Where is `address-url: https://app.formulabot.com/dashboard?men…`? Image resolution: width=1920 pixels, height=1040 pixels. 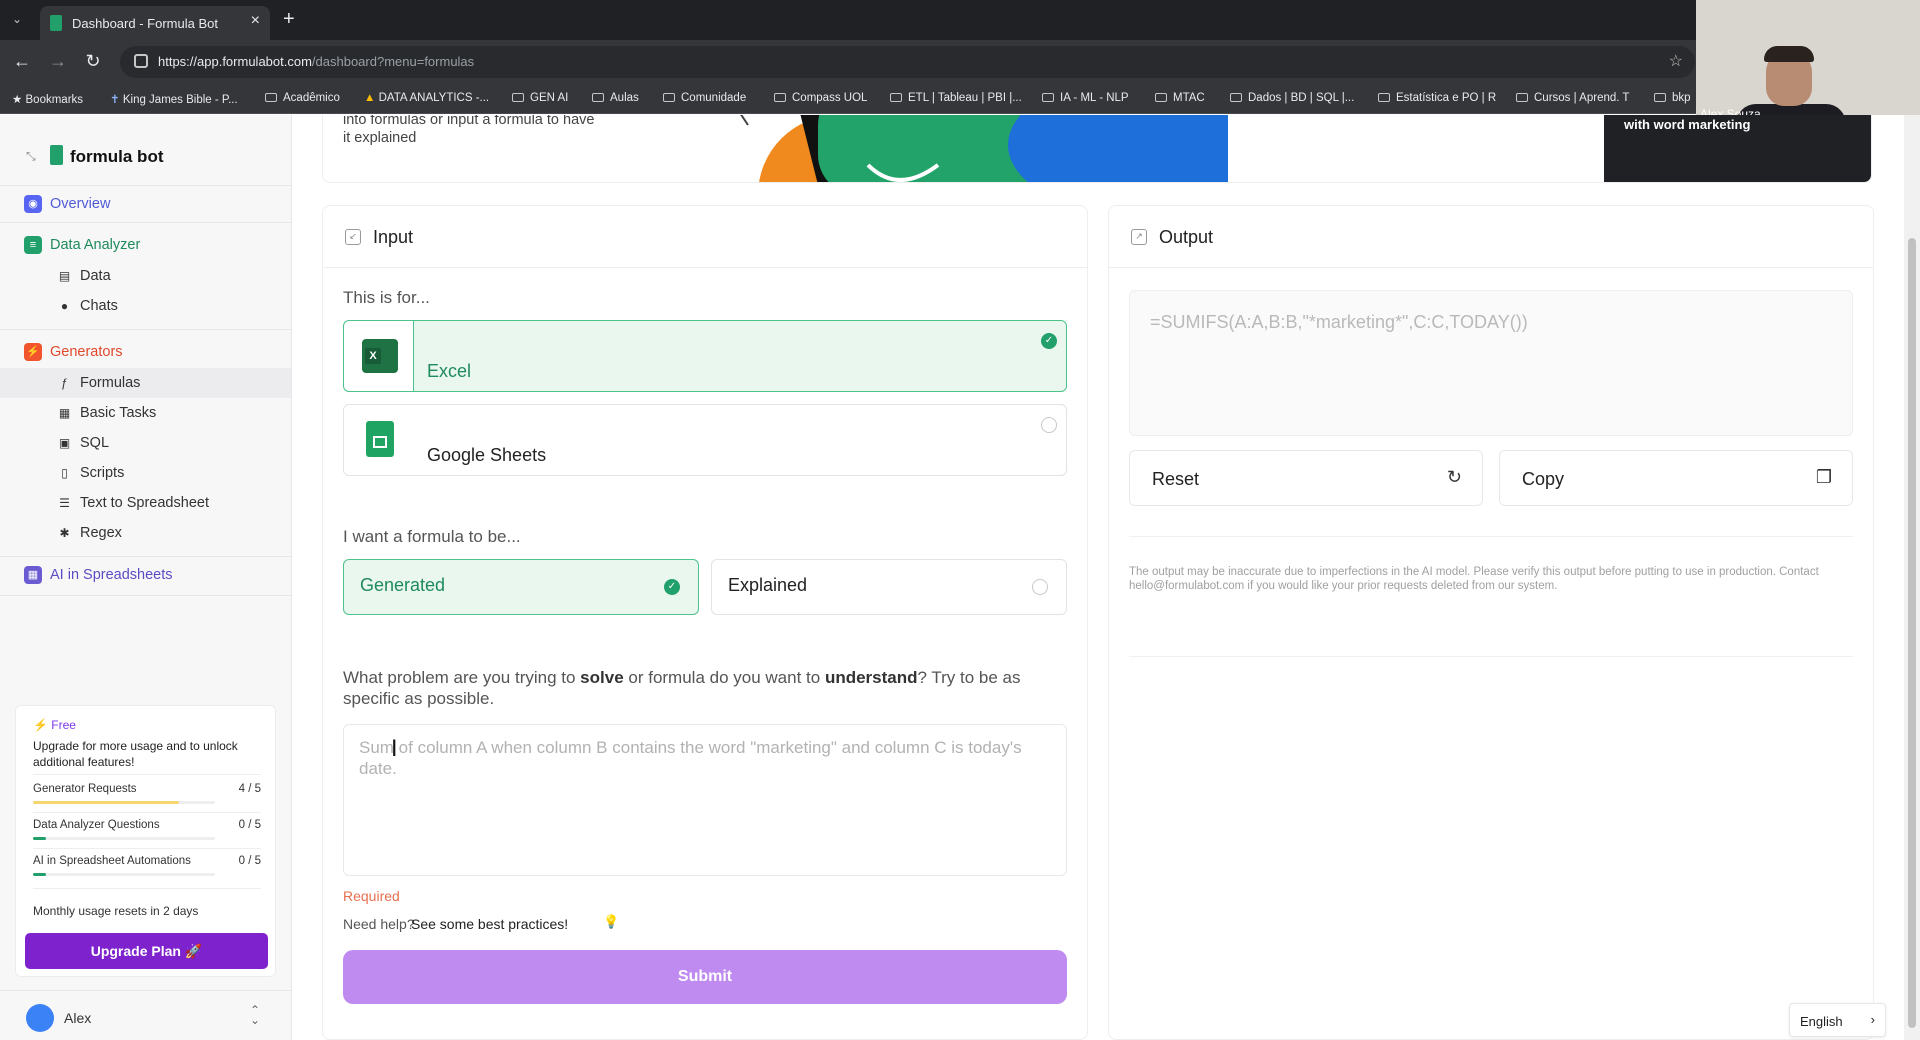 address-url: https://app.formulabot.com/dashboard?men… is located at coordinates (316, 61).